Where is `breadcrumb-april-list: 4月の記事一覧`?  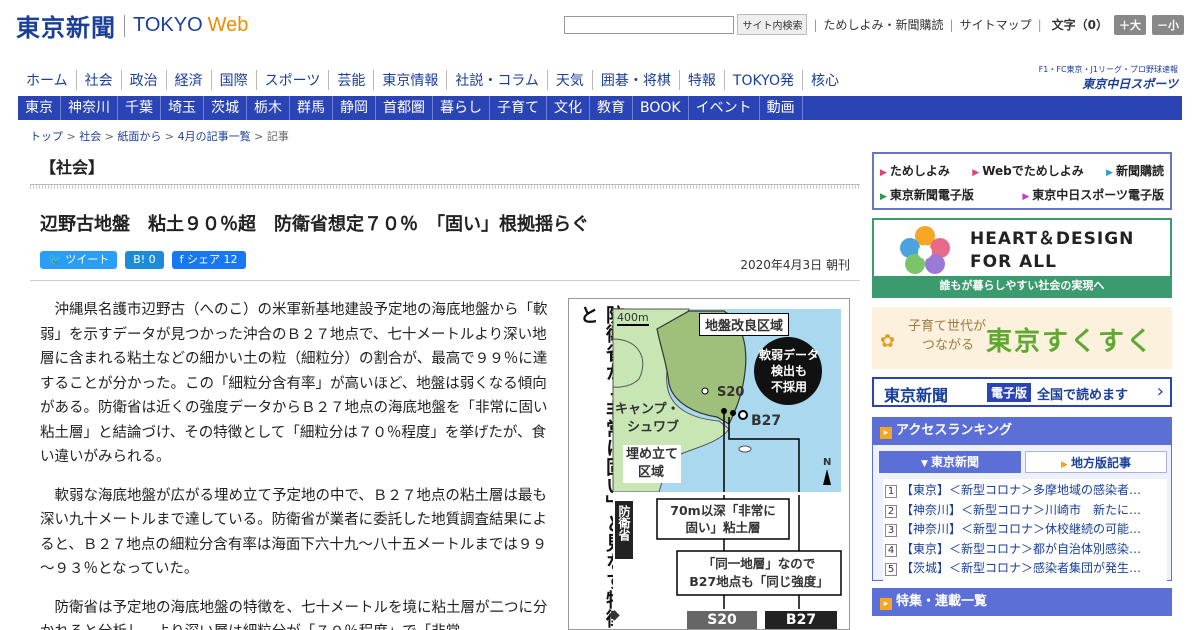 breadcrumb-april-list: 4月の記事一覧 is located at coordinates (214, 136).